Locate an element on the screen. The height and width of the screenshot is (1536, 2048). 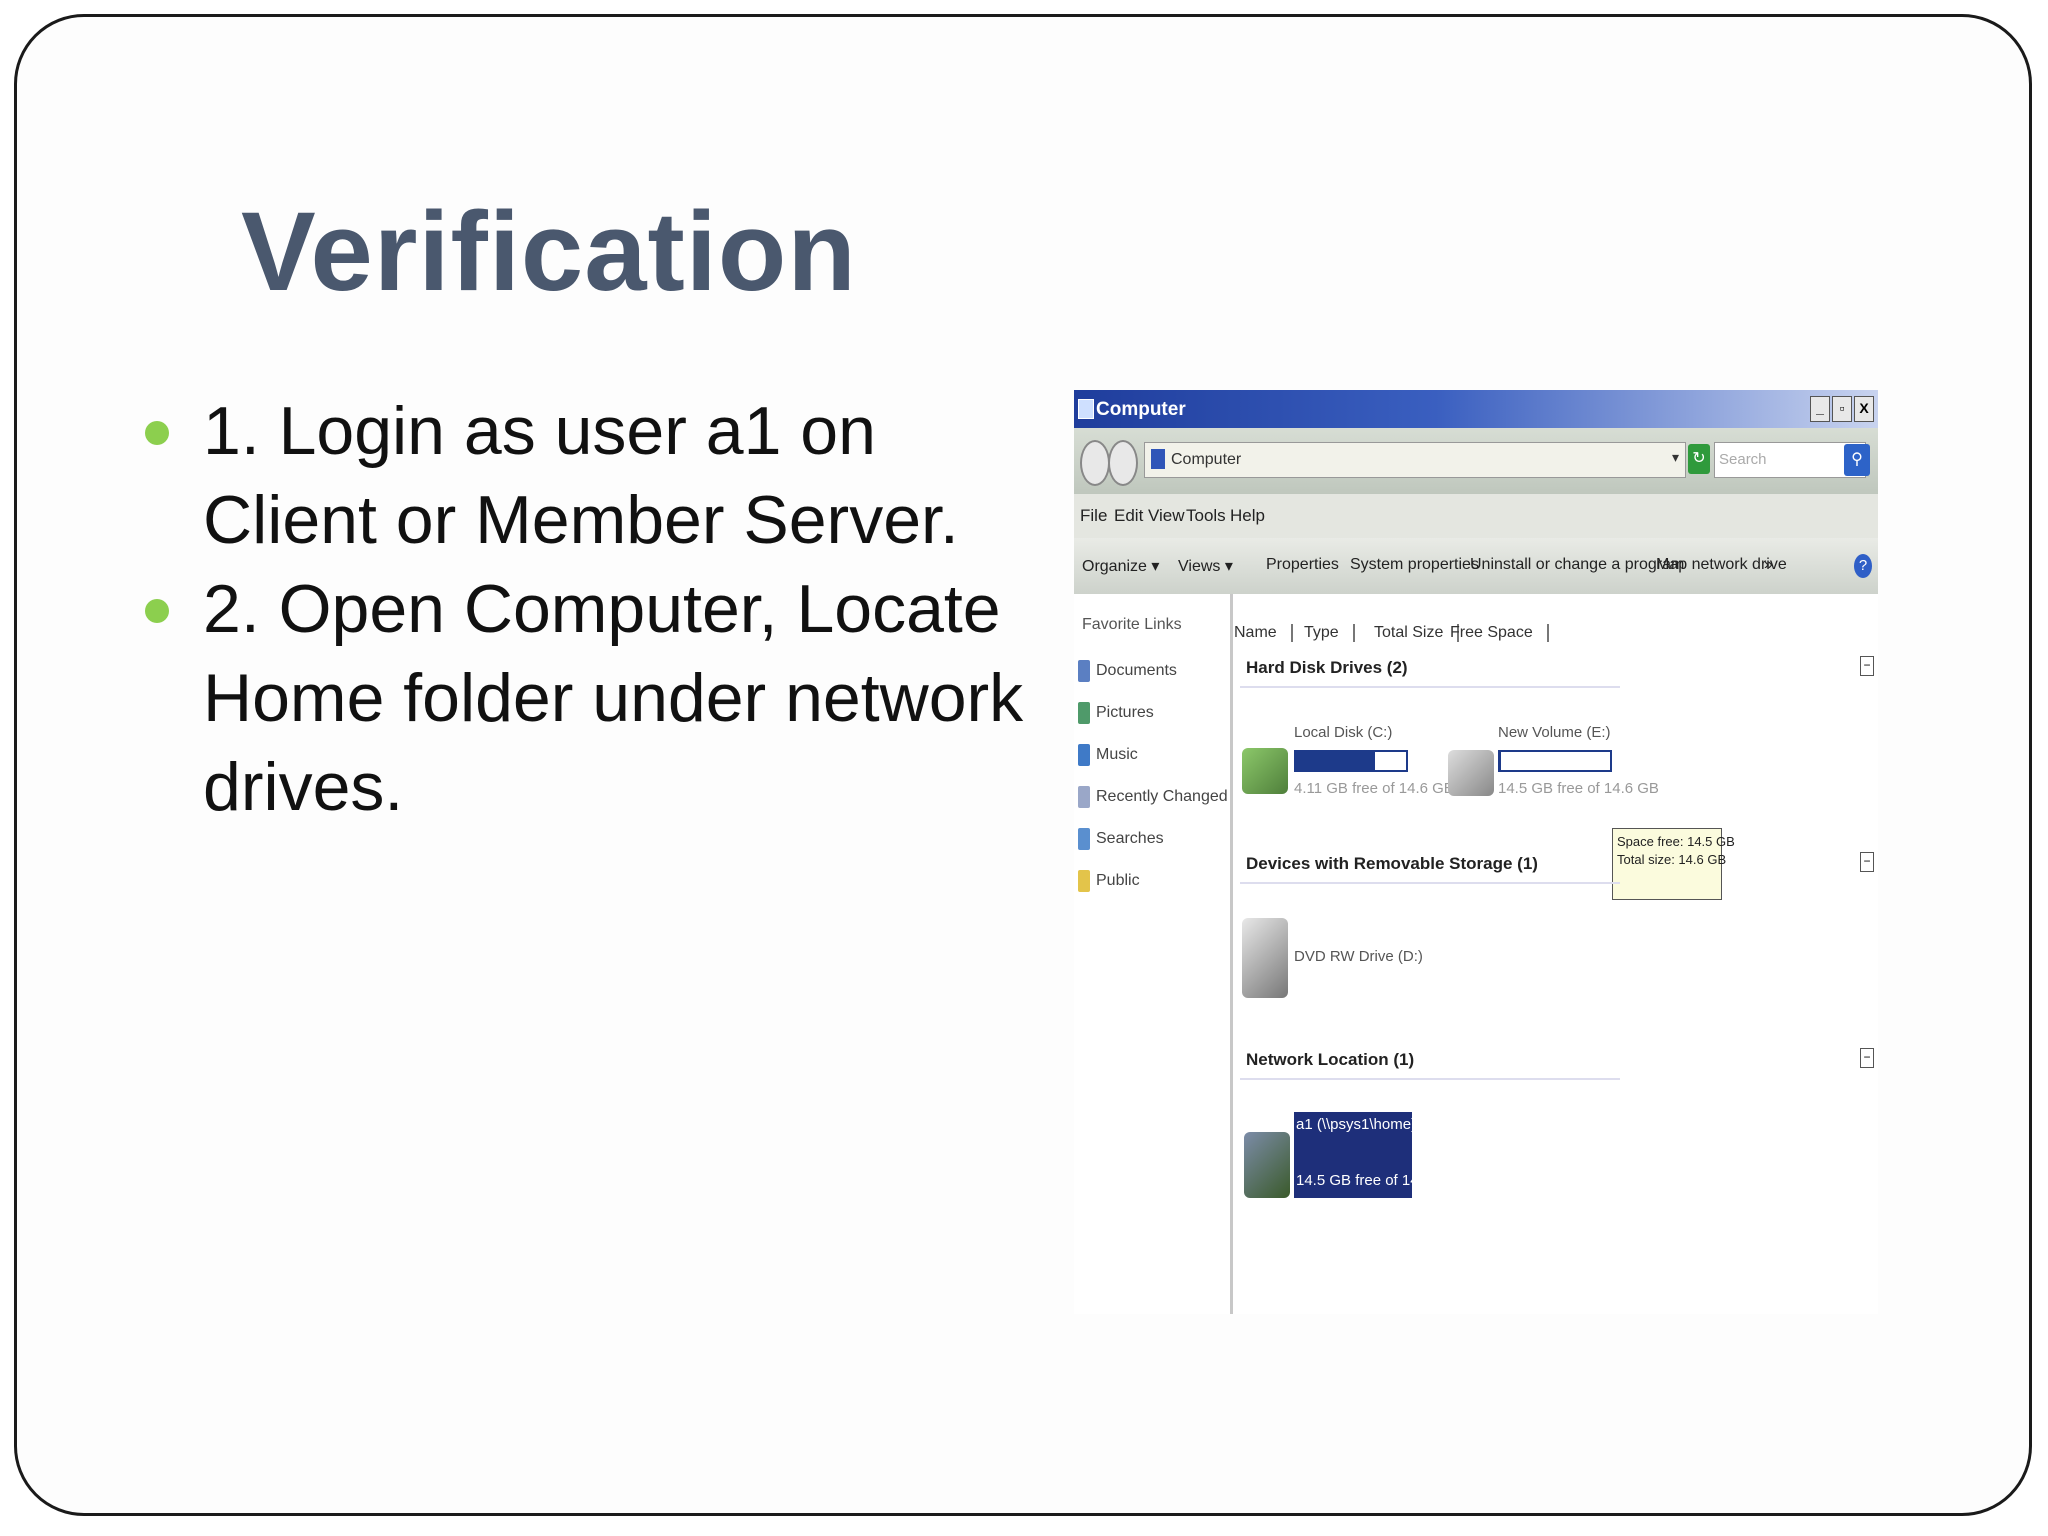
drive-c-usage-bar is located at coordinates (1351, 761).